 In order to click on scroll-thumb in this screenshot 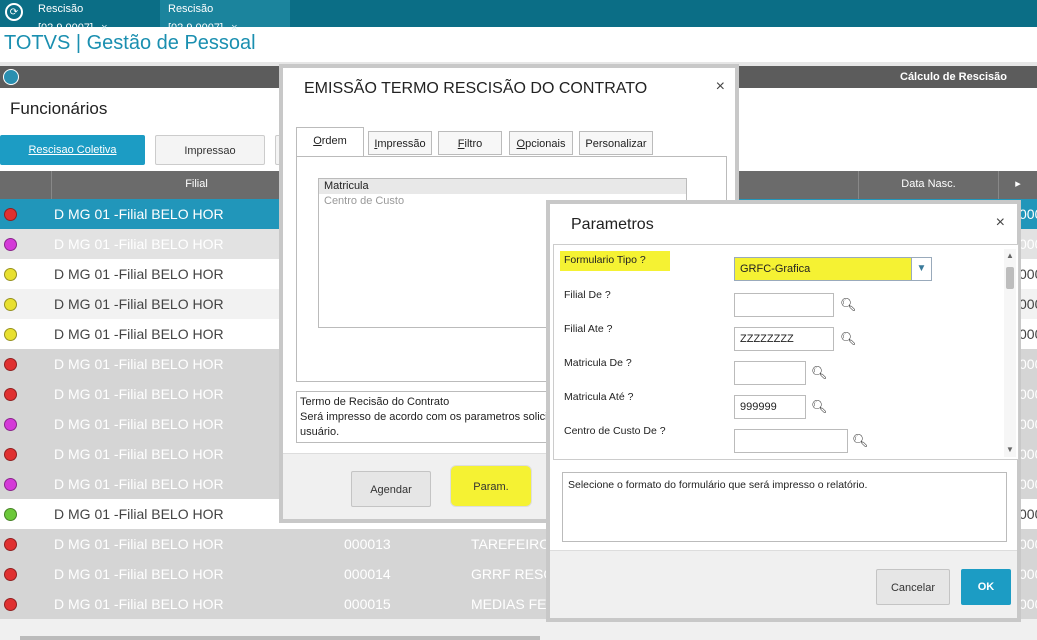, I will do `click(1010, 278)`.